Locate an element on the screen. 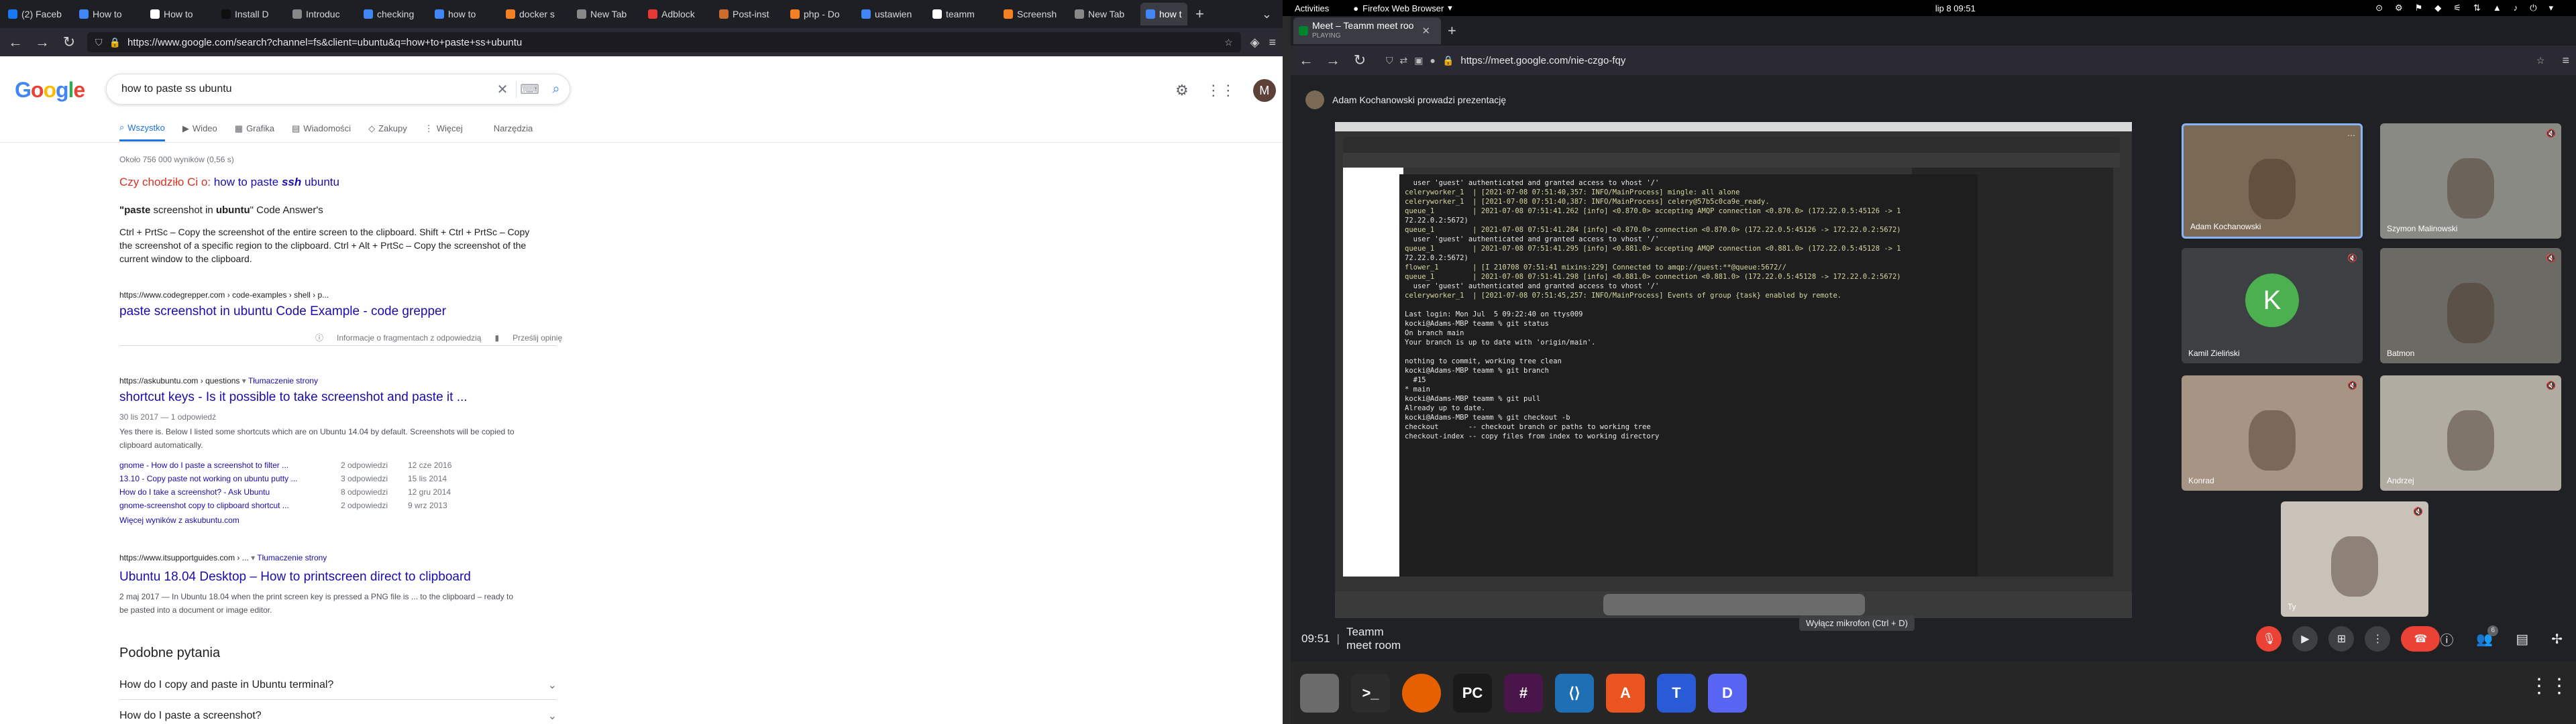 The height and width of the screenshot is (724, 2576). info-icon: ⓘ is located at coordinates (2446, 639).